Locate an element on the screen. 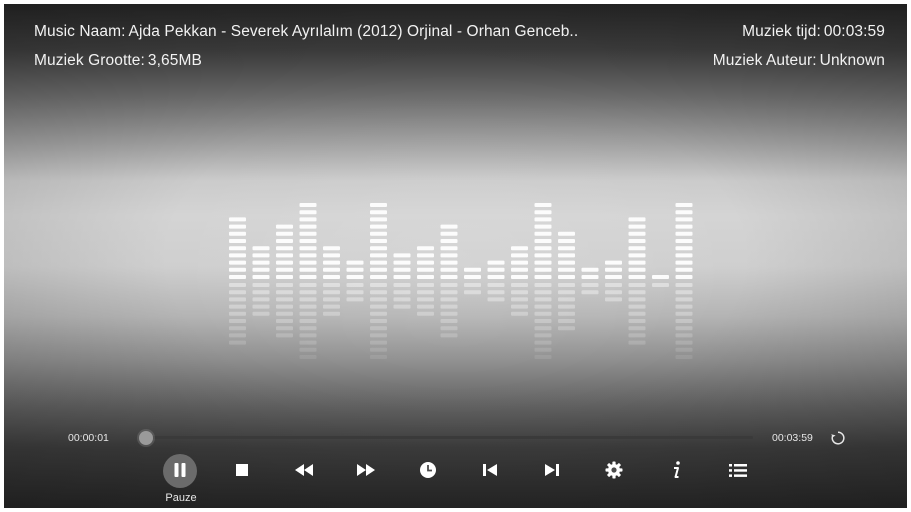 This screenshot has height=512, width=911. skip-next-button is located at coordinates (552, 470).